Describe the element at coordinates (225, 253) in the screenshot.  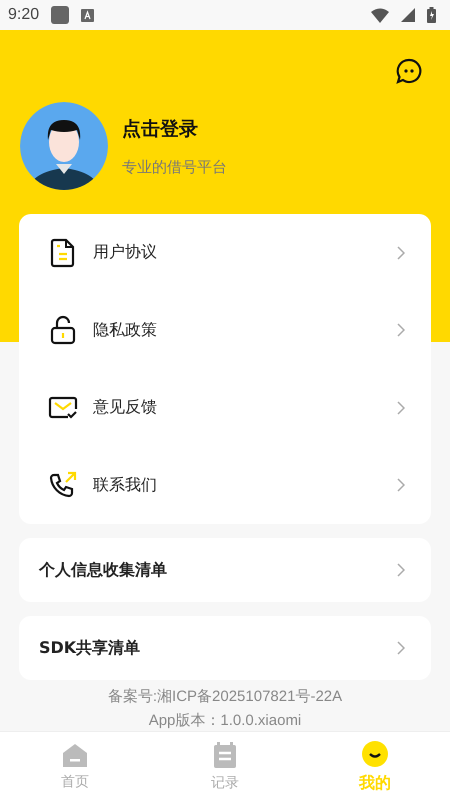
I see `menu-item: 用户协议` at that location.